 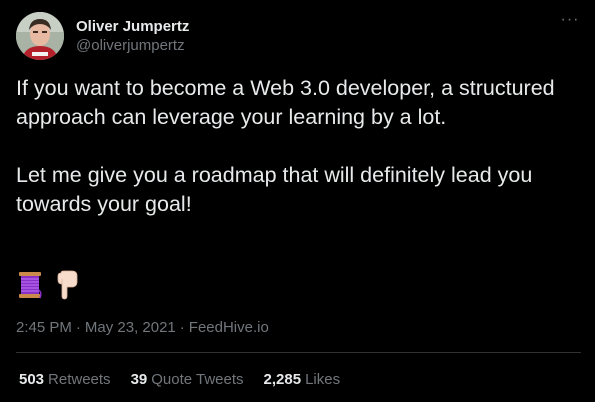 What do you see at coordinates (139, 379) in the screenshot?
I see `quote-tweets-count: 39` at bounding box center [139, 379].